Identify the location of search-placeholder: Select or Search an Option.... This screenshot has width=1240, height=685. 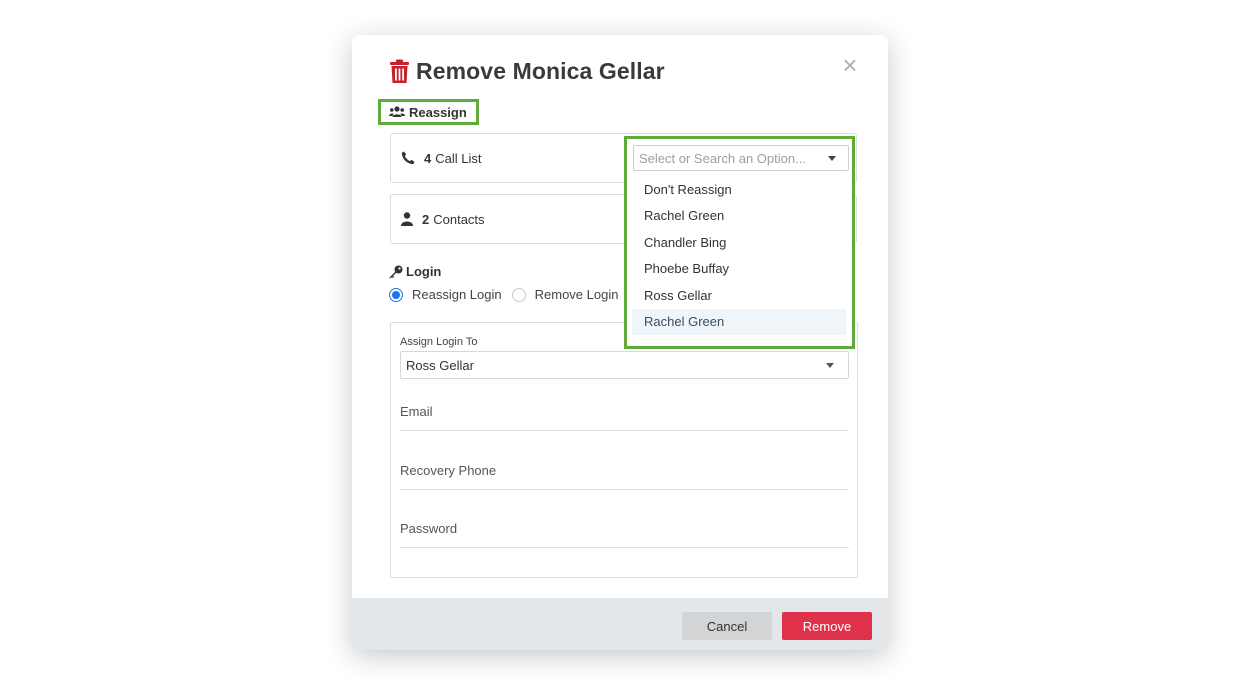
(722, 158).